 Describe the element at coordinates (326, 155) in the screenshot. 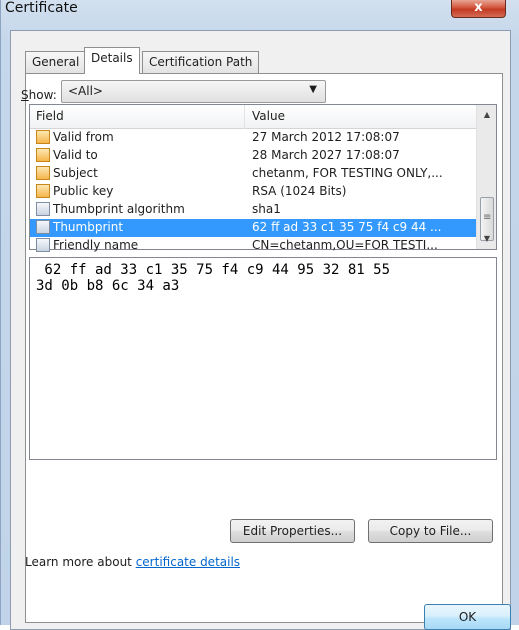

I see `value-cell: 28 March 2027 17:08:07` at that location.